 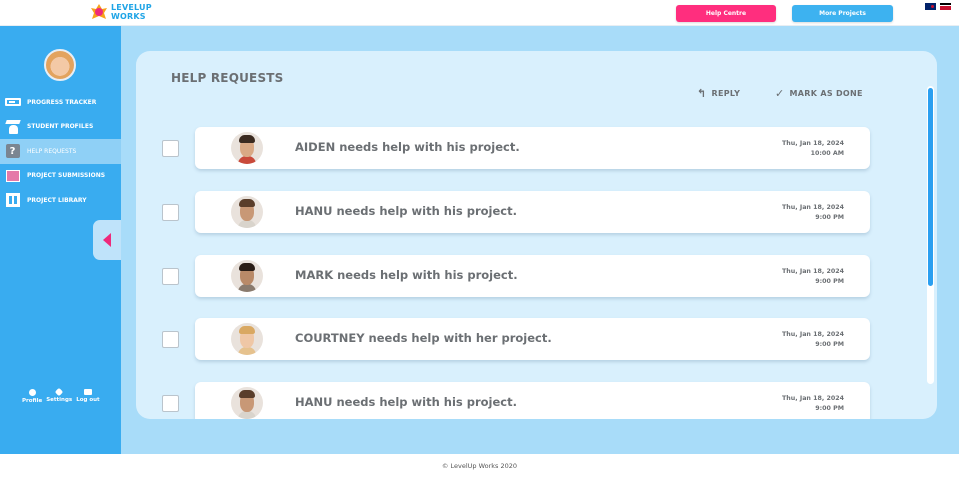 I want to click on copyright-text: © LevelUp Works 2020, so click(x=479, y=466).